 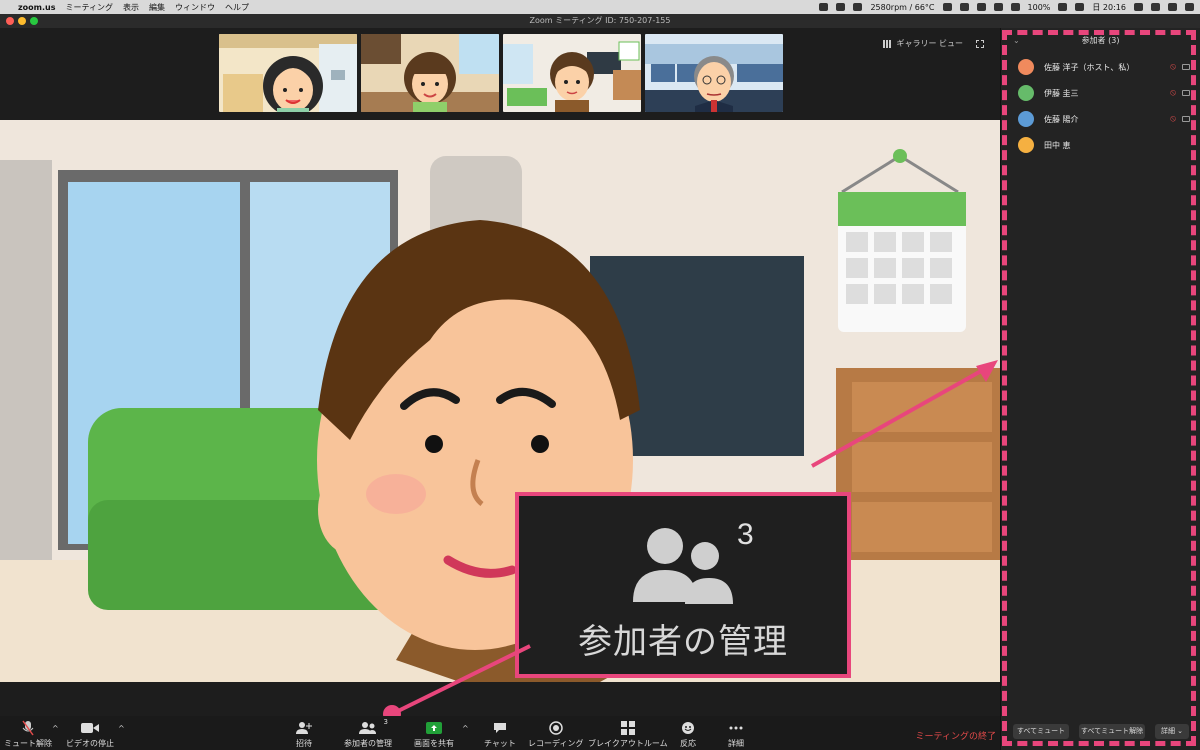 I want to click on volume-icon, so click(x=1015, y=7).